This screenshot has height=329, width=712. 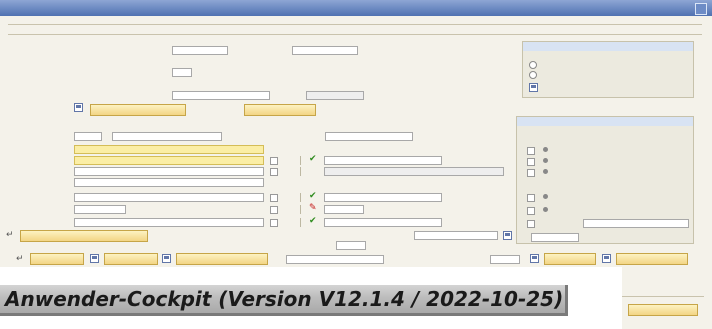 I want to click on street-checkbox, so click(x=274, y=223).